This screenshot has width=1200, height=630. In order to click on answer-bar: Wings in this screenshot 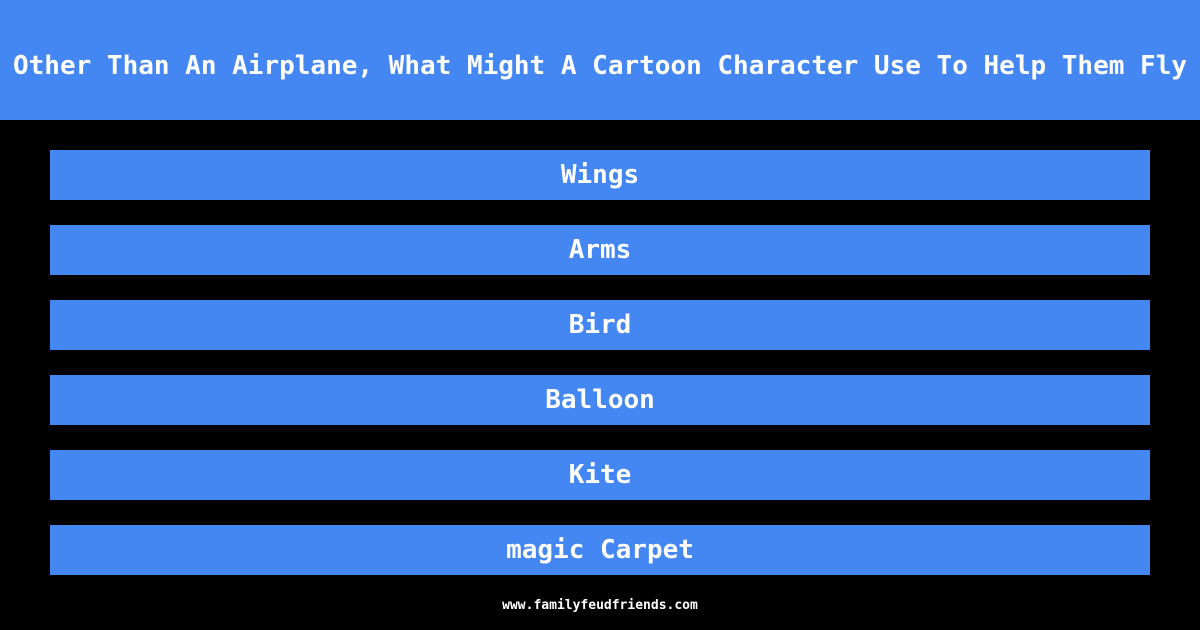, I will do `click(600, 175)`.